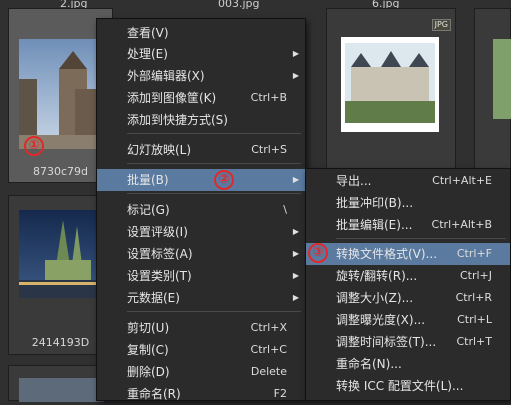  Describe the element at coordinates (462, 180) in the screenshot. I see `menu-item-shortcut: Ctrl+Alt+E` at that location.